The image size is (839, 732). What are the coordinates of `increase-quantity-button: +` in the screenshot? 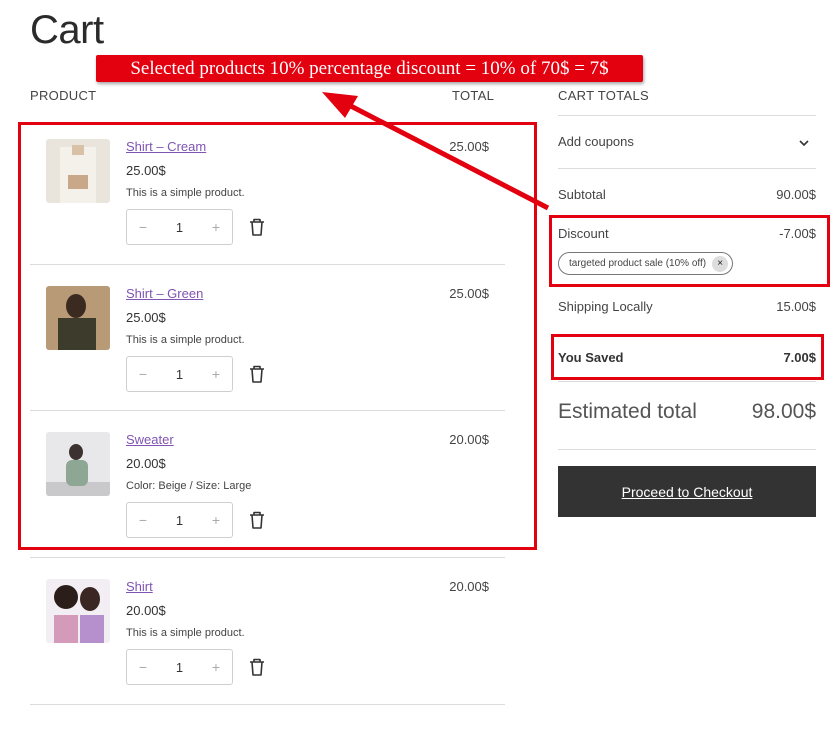 It's located at (216, 667).